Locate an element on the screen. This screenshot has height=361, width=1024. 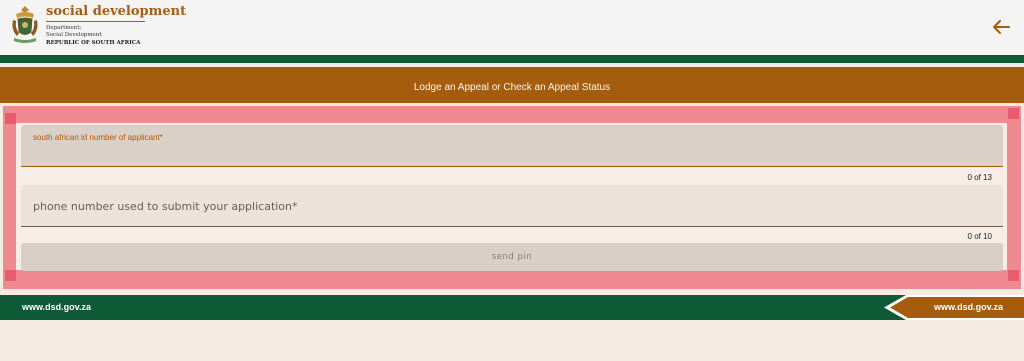
highlight-corner-top-right is located at coordinates (1013, 113).